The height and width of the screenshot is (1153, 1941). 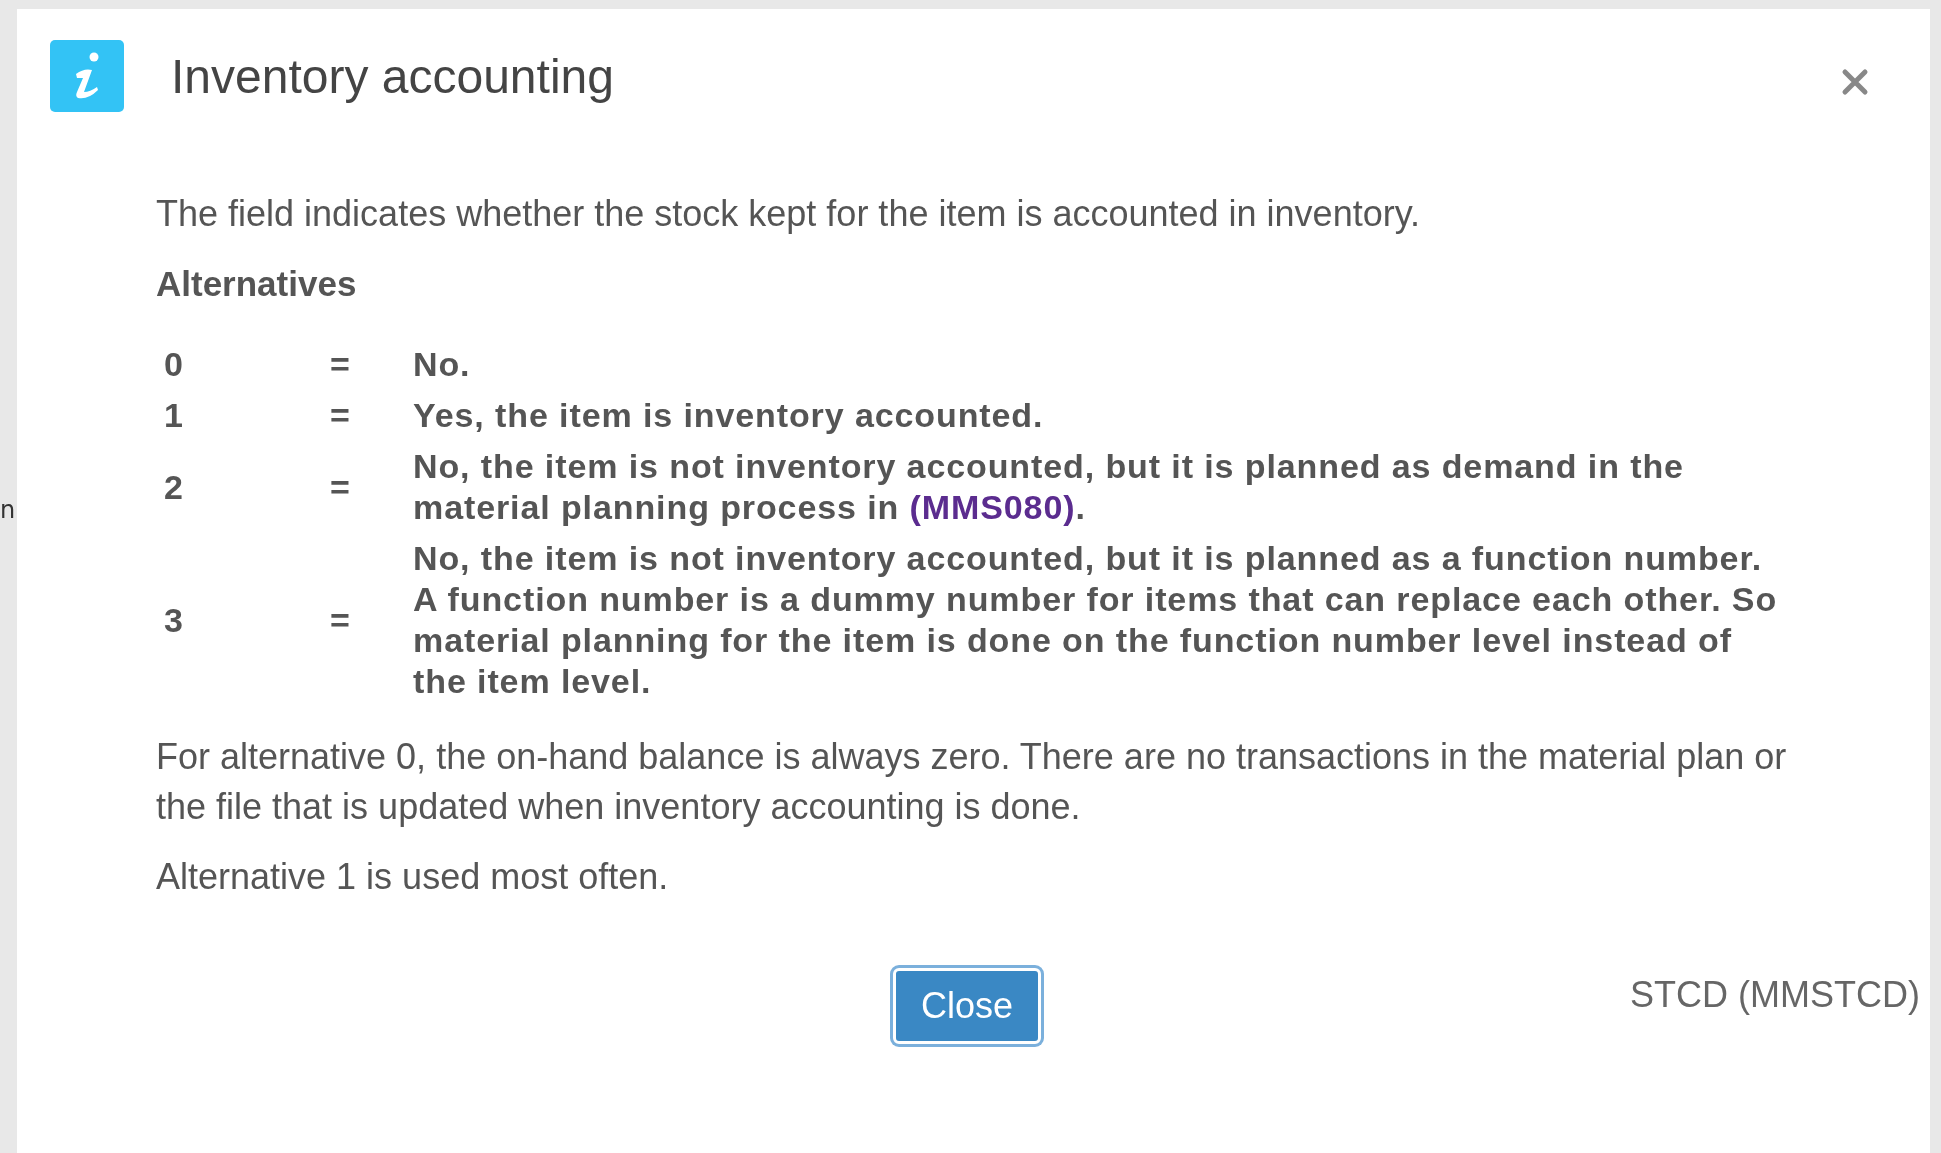 I want to click on background-text: n, so click(x=8, y=510).